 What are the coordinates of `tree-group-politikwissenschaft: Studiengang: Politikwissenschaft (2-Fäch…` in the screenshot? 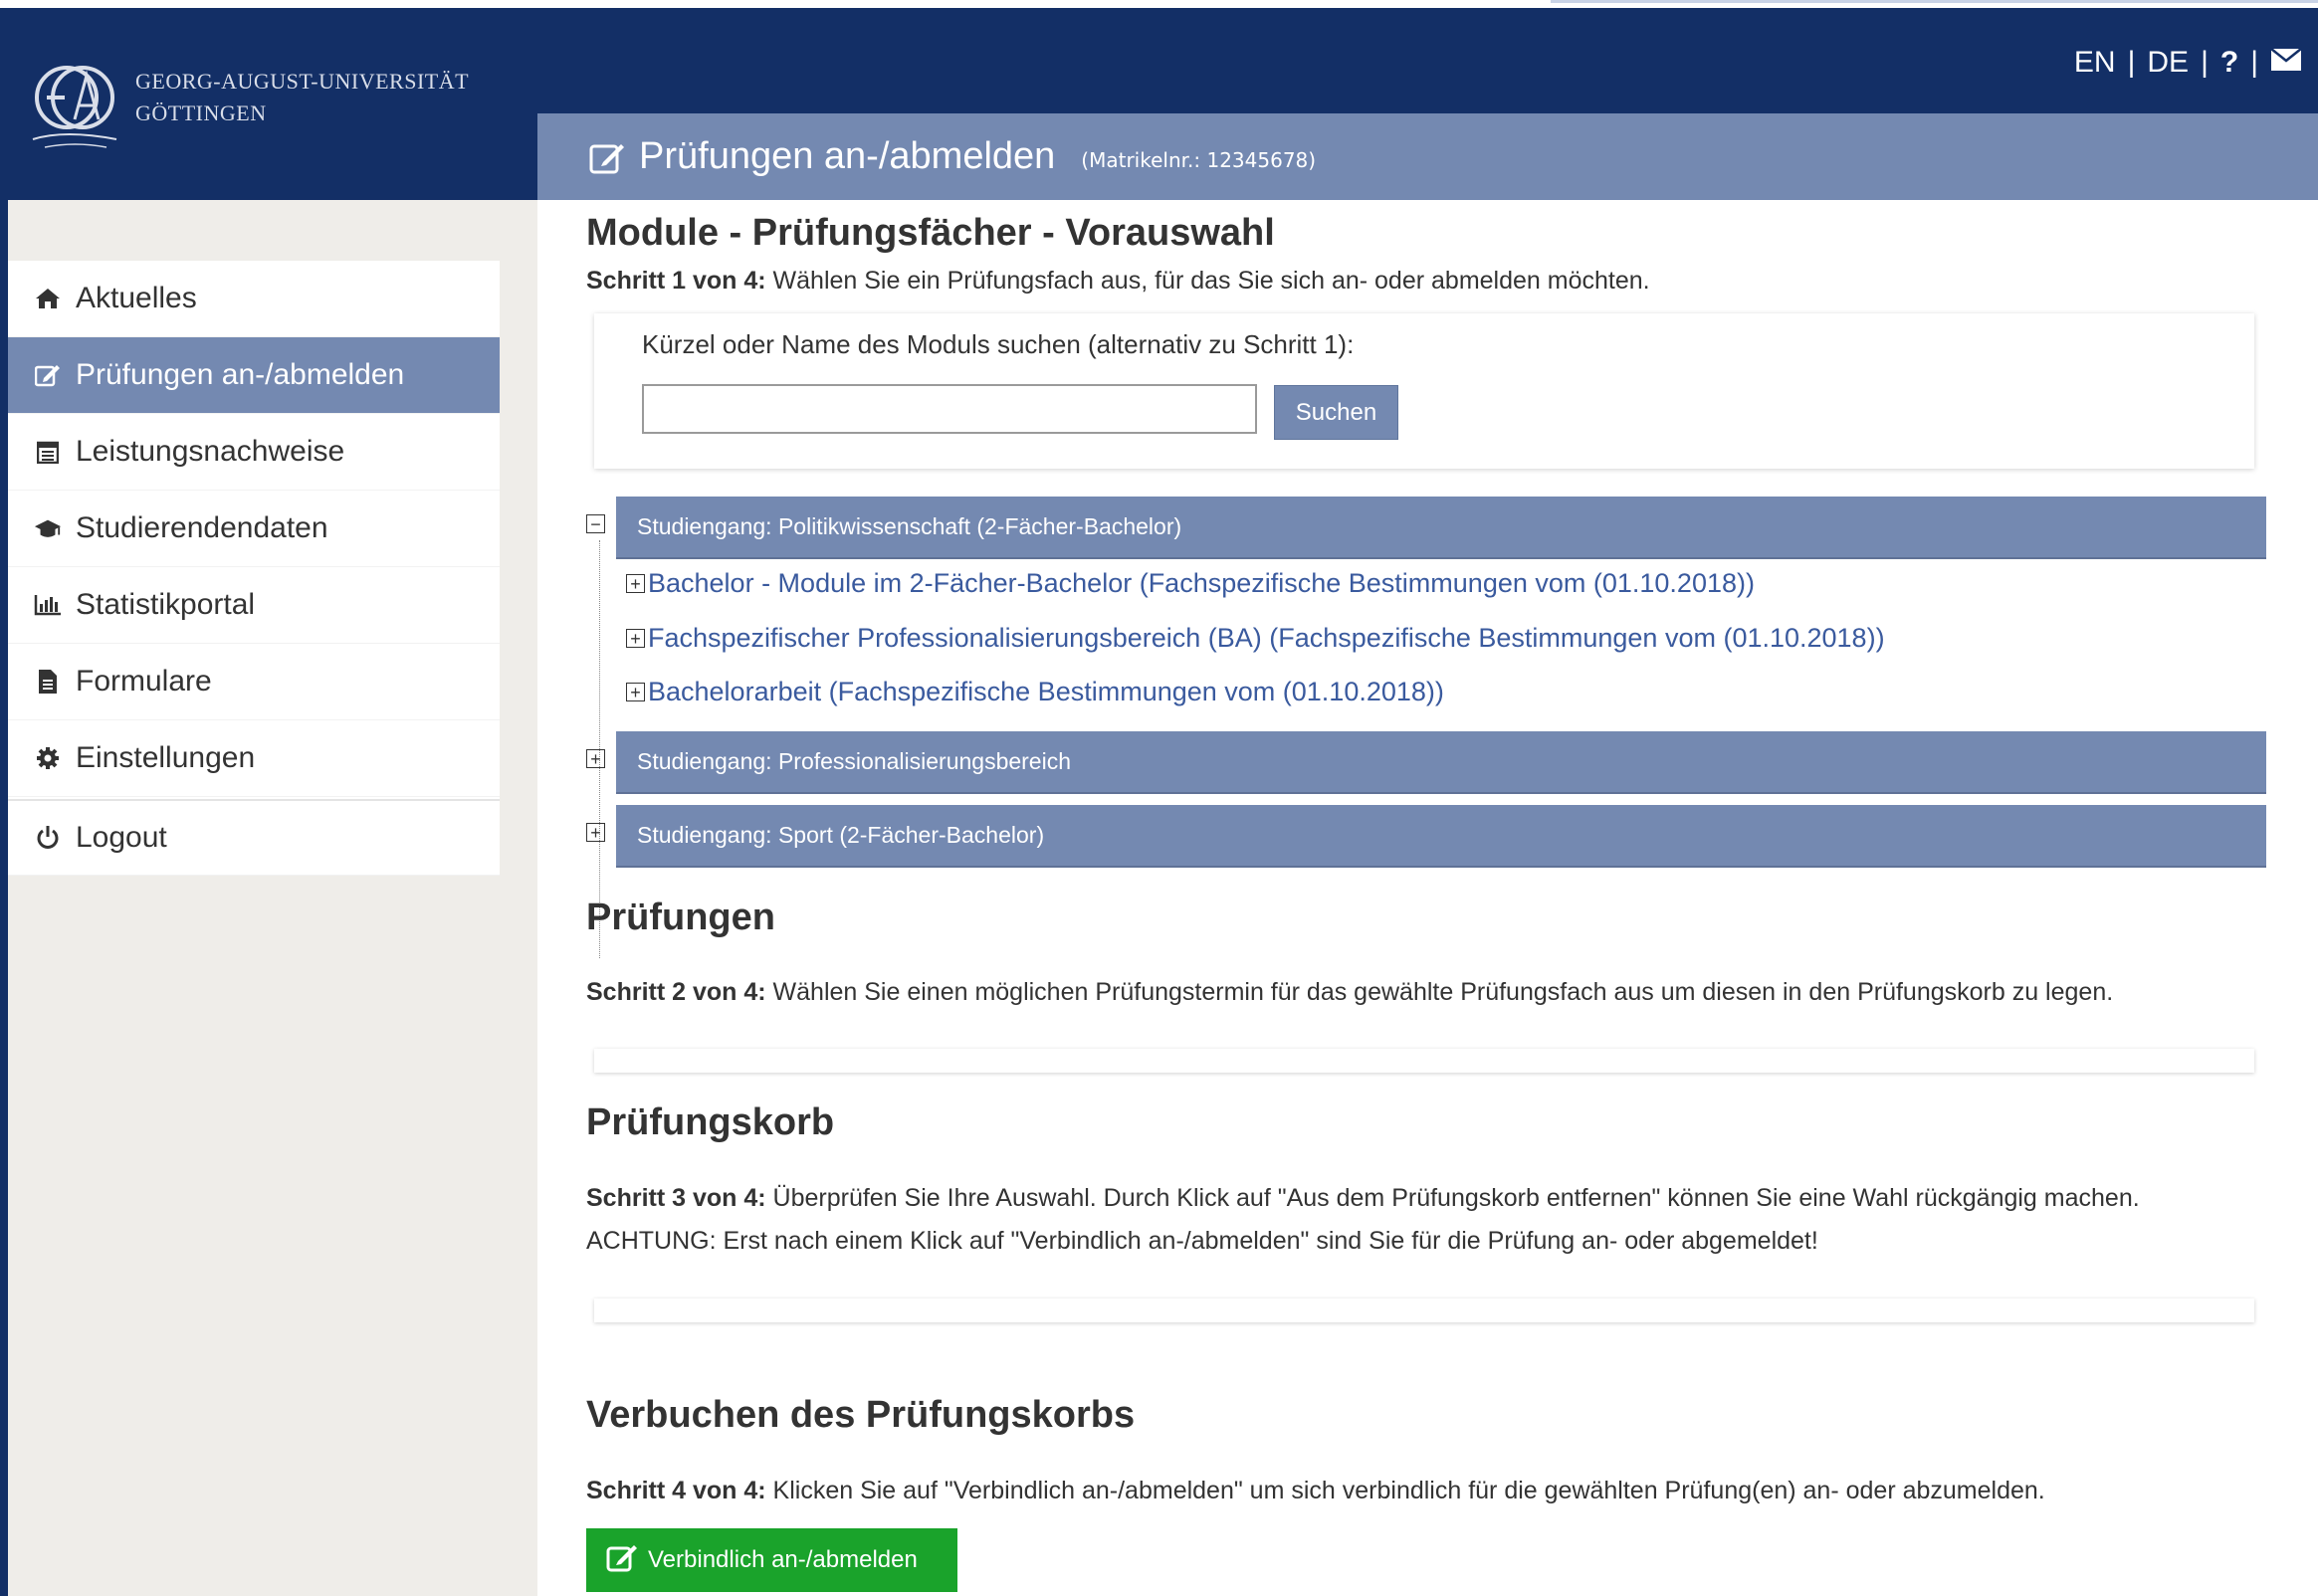 It's located at (1441, 528).